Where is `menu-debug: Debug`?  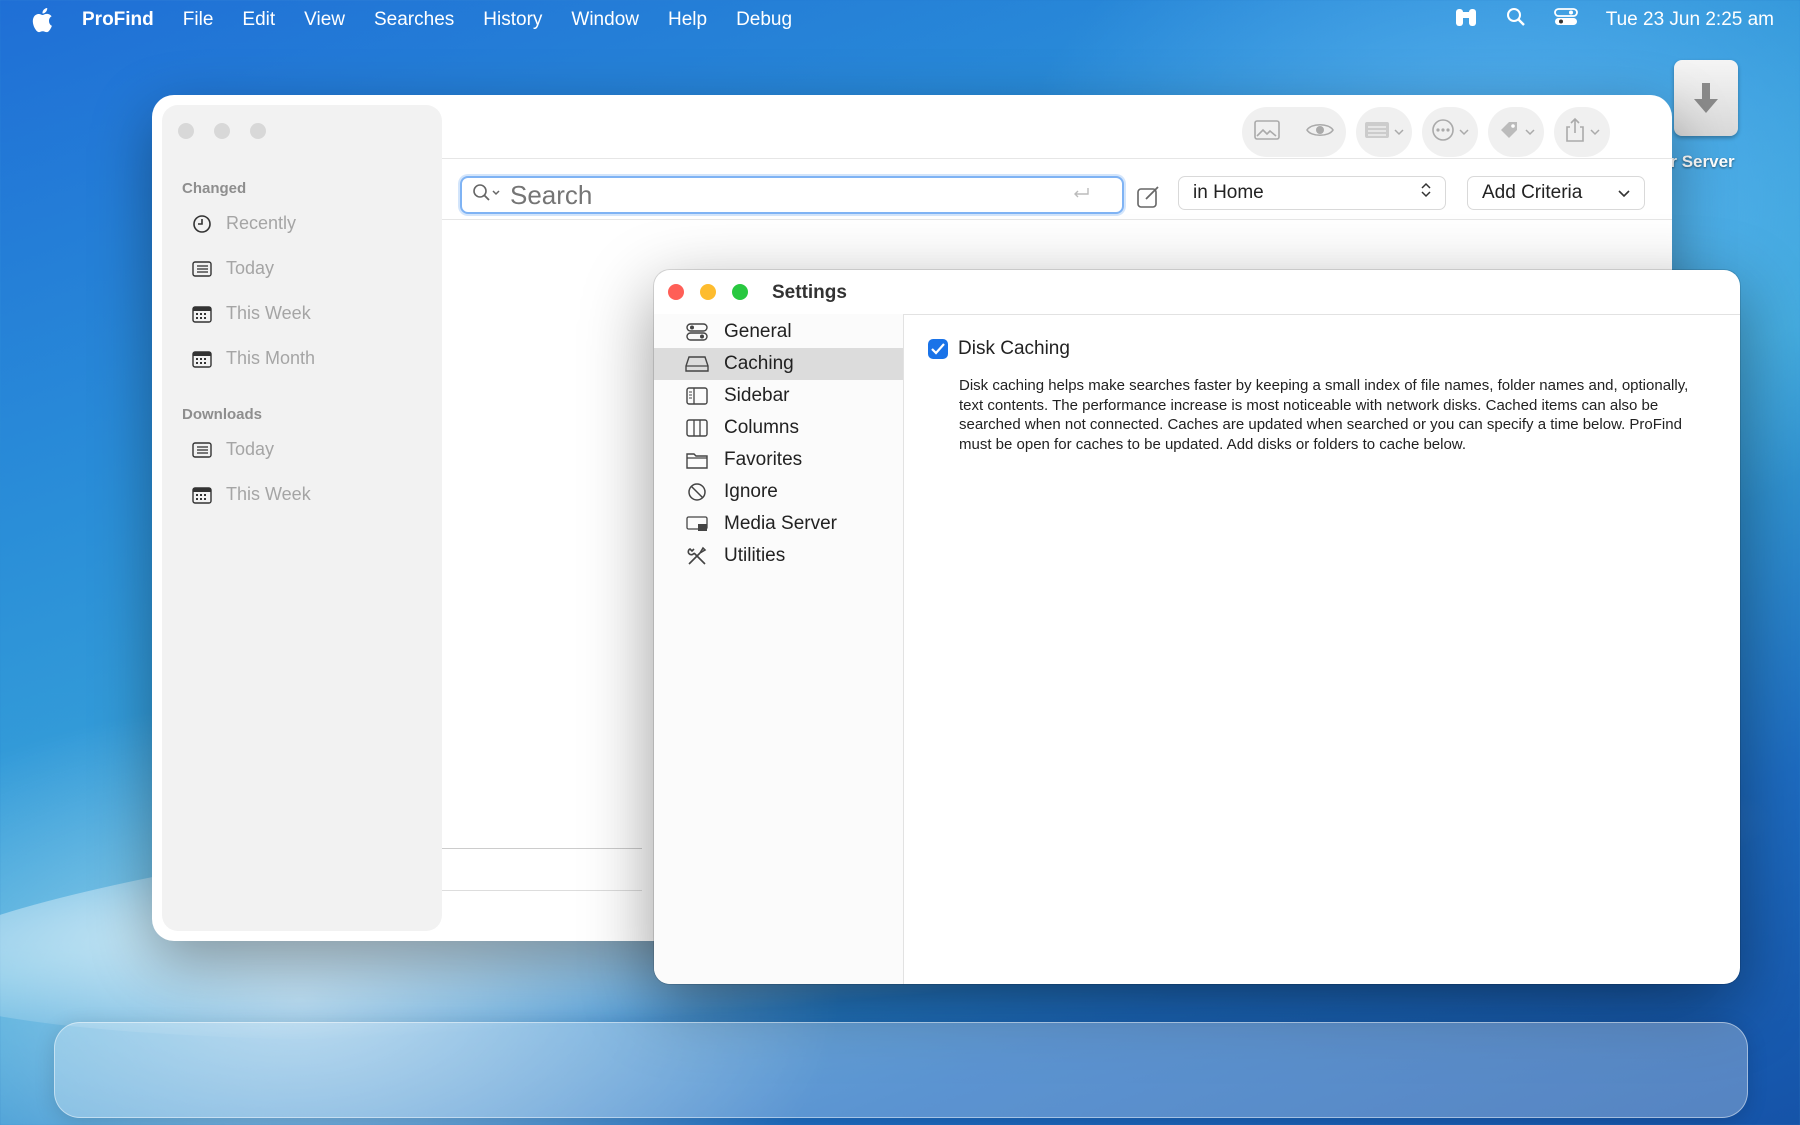 menu-debug: Debug is located at coordinates (764, 20).